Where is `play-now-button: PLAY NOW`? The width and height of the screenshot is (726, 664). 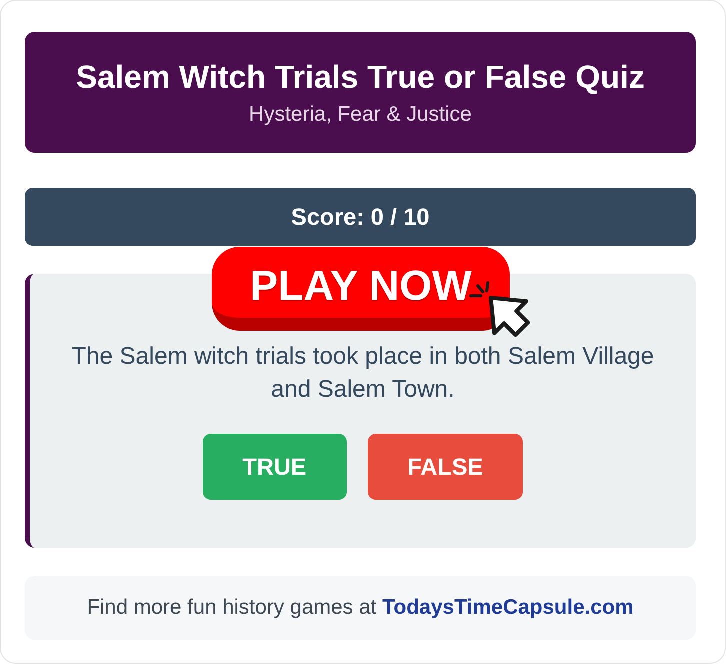
play-now-button: PLAY NOW is located at coordinates (361, 289).